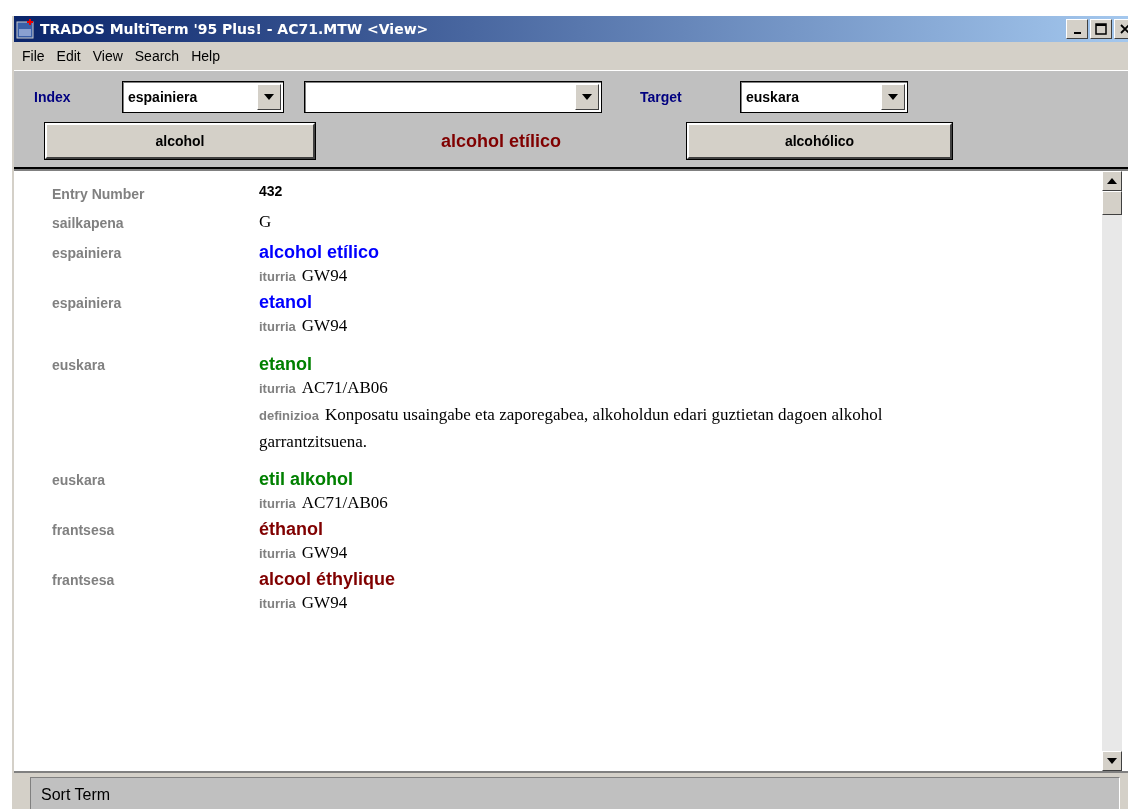 The height and width of the screenshot is (809, 1128). What do you see at coordinates (271, 192) in the screenshot?
I see `field-value: 432` at bounding box center [271, 192].